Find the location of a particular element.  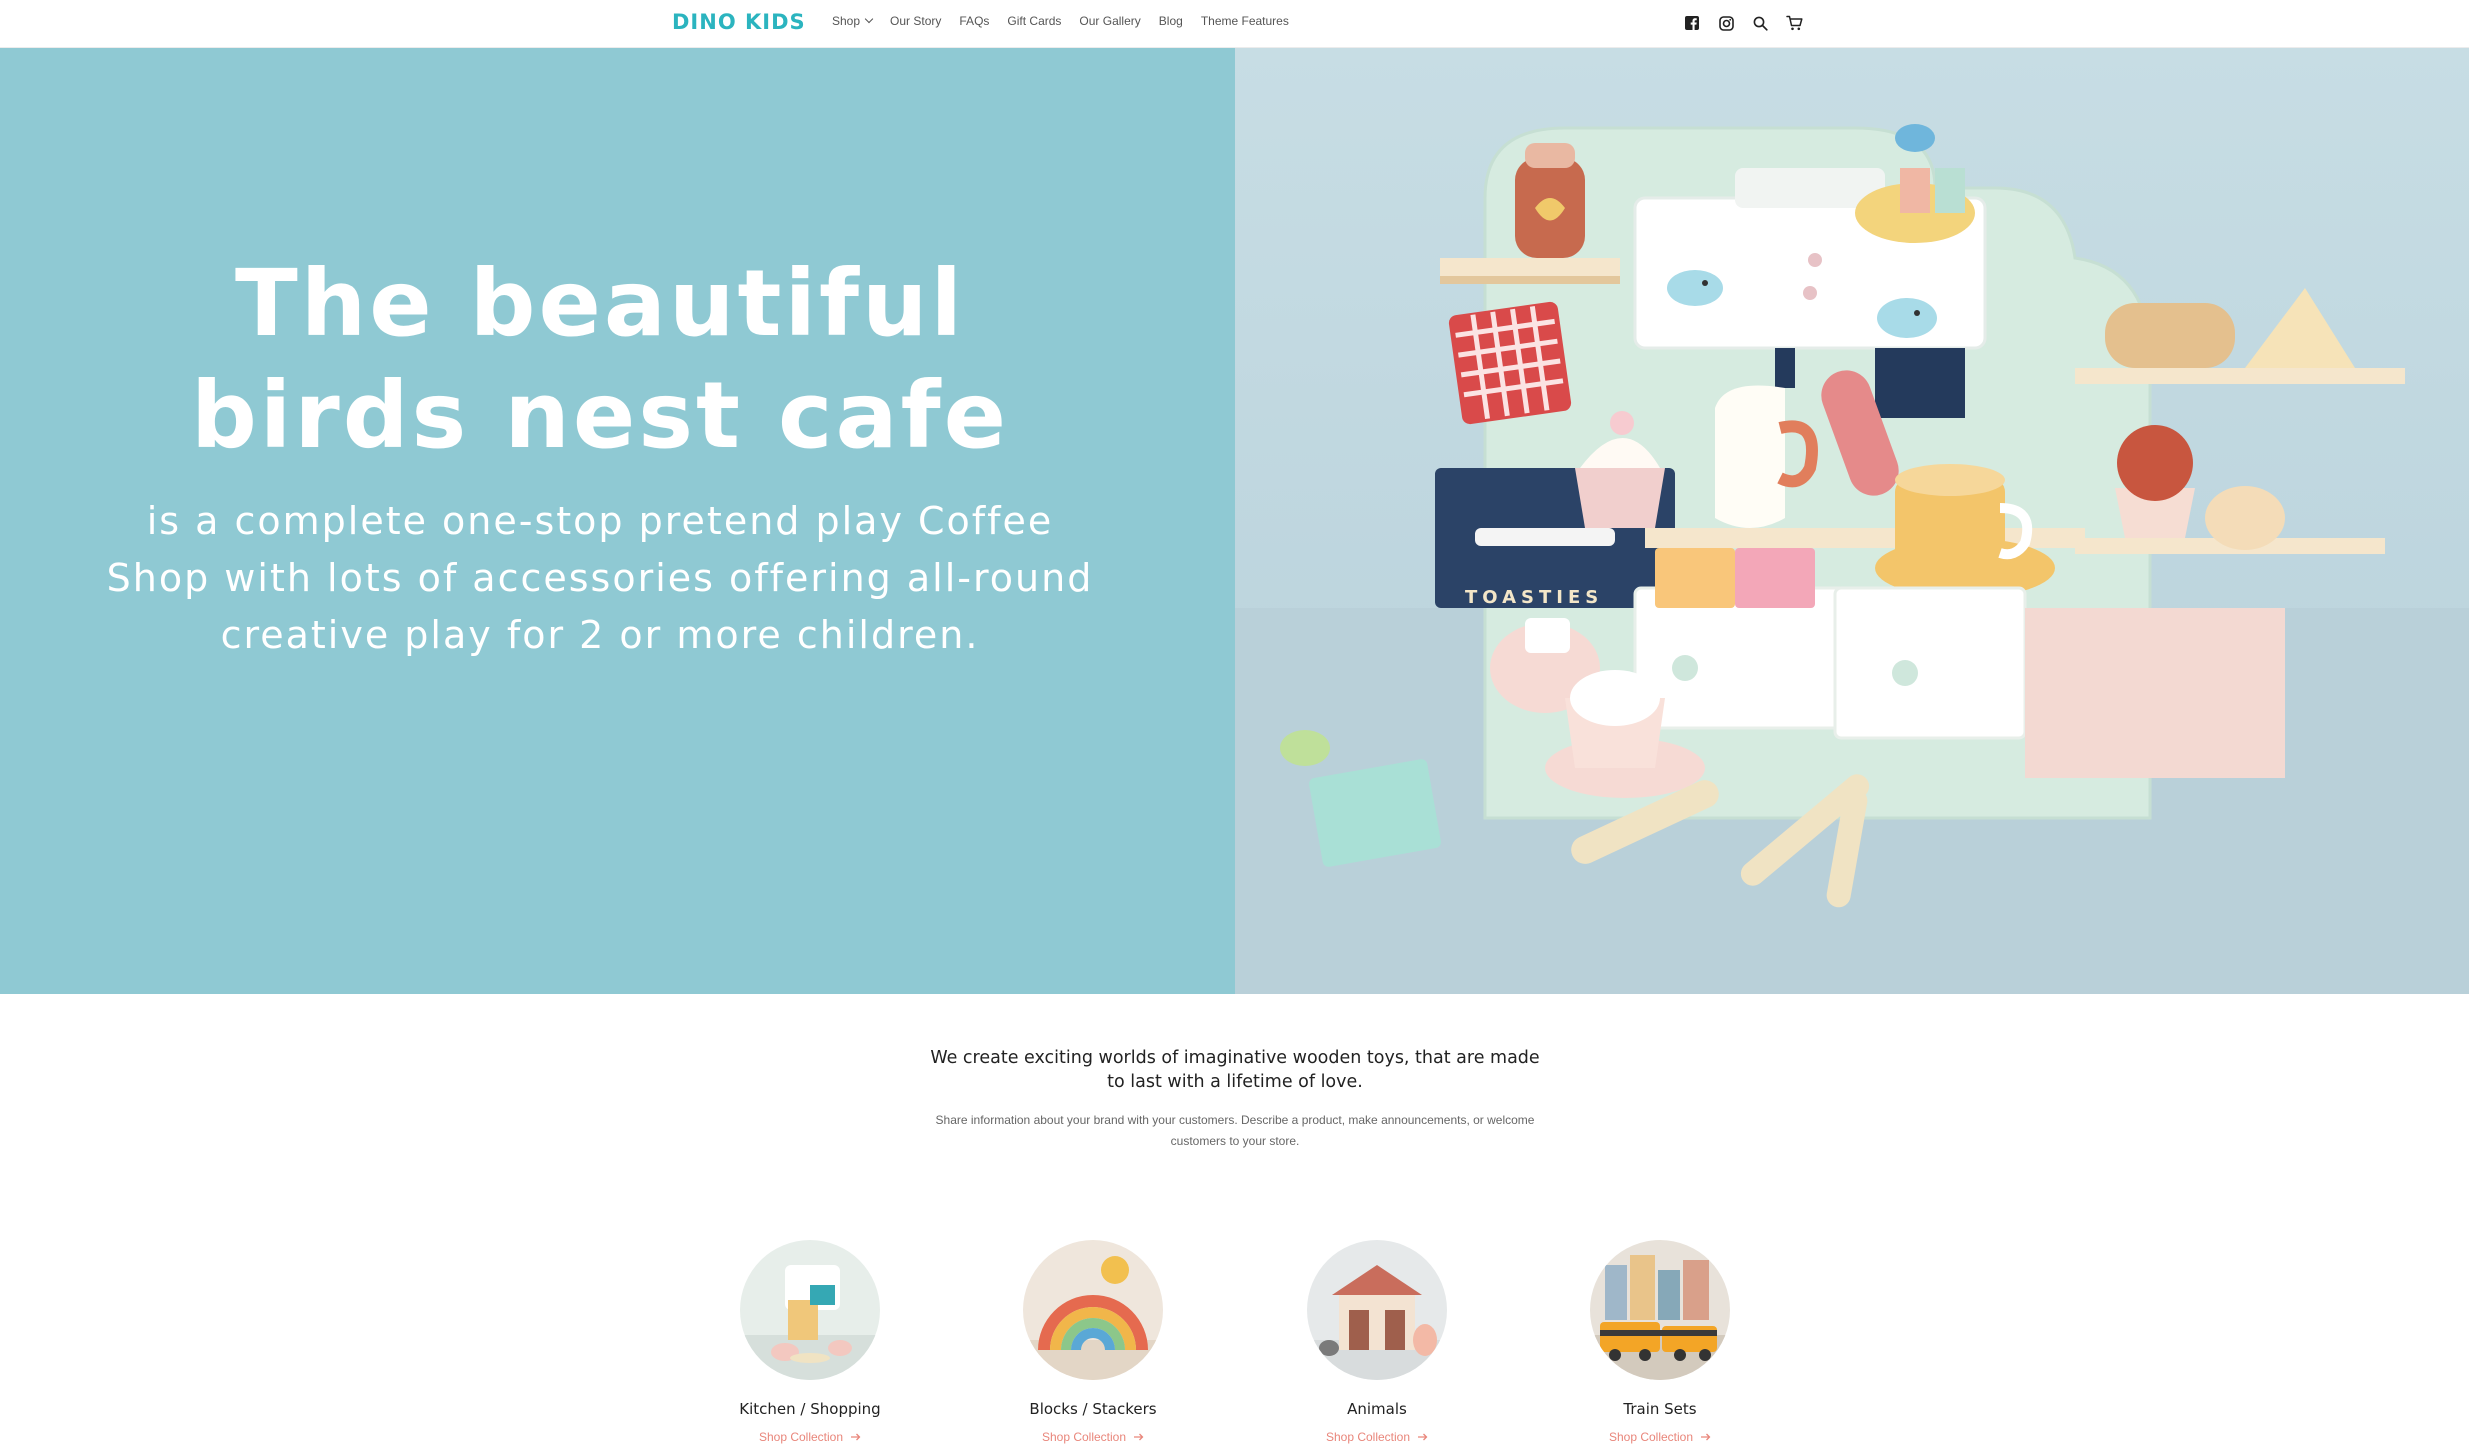

nav-shop: Shop is located at coordinates (853, 21).